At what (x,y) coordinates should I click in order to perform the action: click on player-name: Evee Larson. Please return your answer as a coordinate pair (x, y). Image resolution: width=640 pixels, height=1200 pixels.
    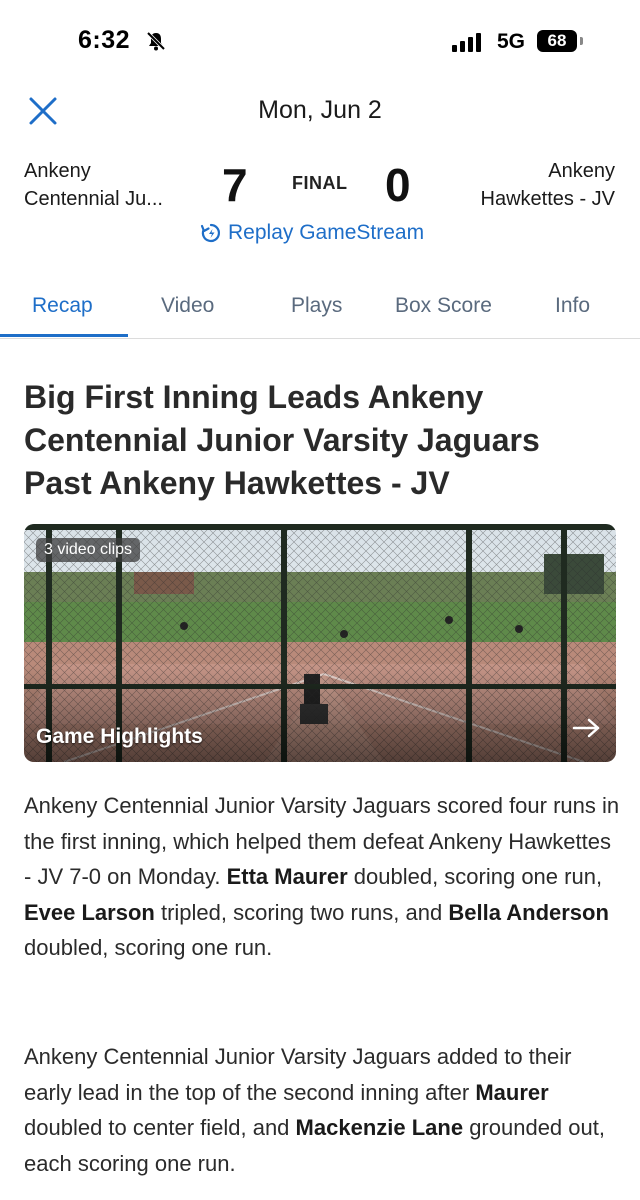
    Looking at the image, I should click on (89, 912).